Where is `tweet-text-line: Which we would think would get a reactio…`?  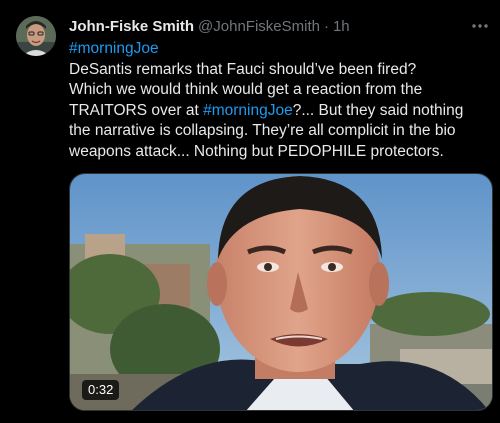
tweet-text-line: Which we would think would get a reactio… is located at coordinates (246, 90).